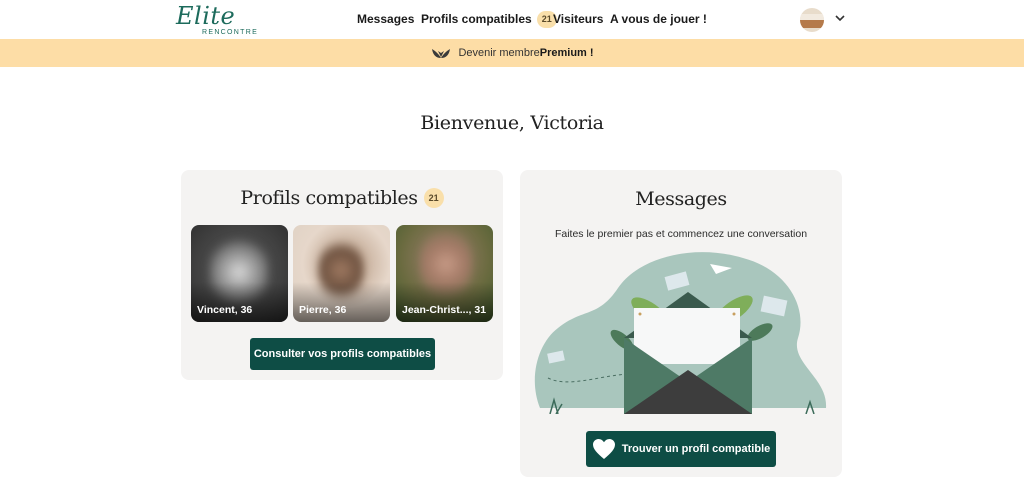  I want to click on profile-card: Pierre, 36, so click(341, 273).